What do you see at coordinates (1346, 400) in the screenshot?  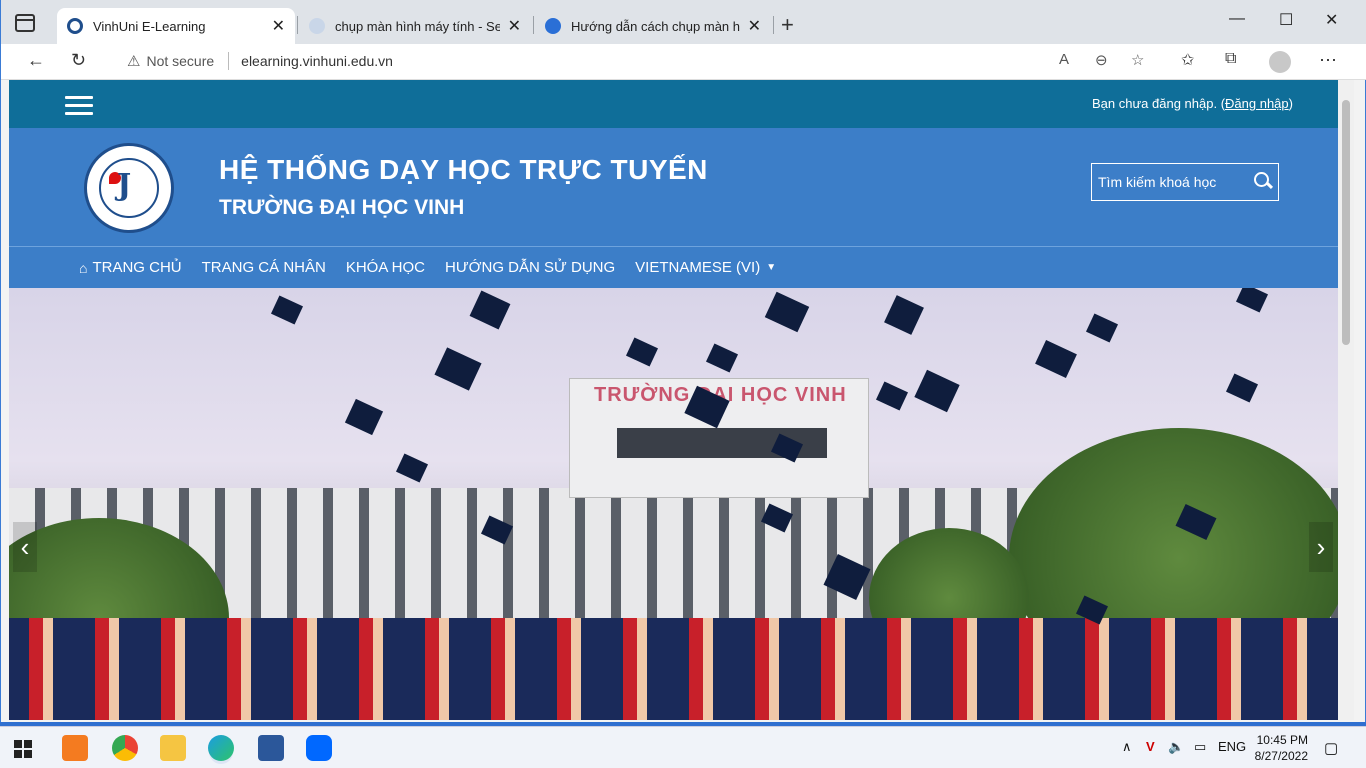 I see `page-scrollbar` at bounding box center [1346, 400].